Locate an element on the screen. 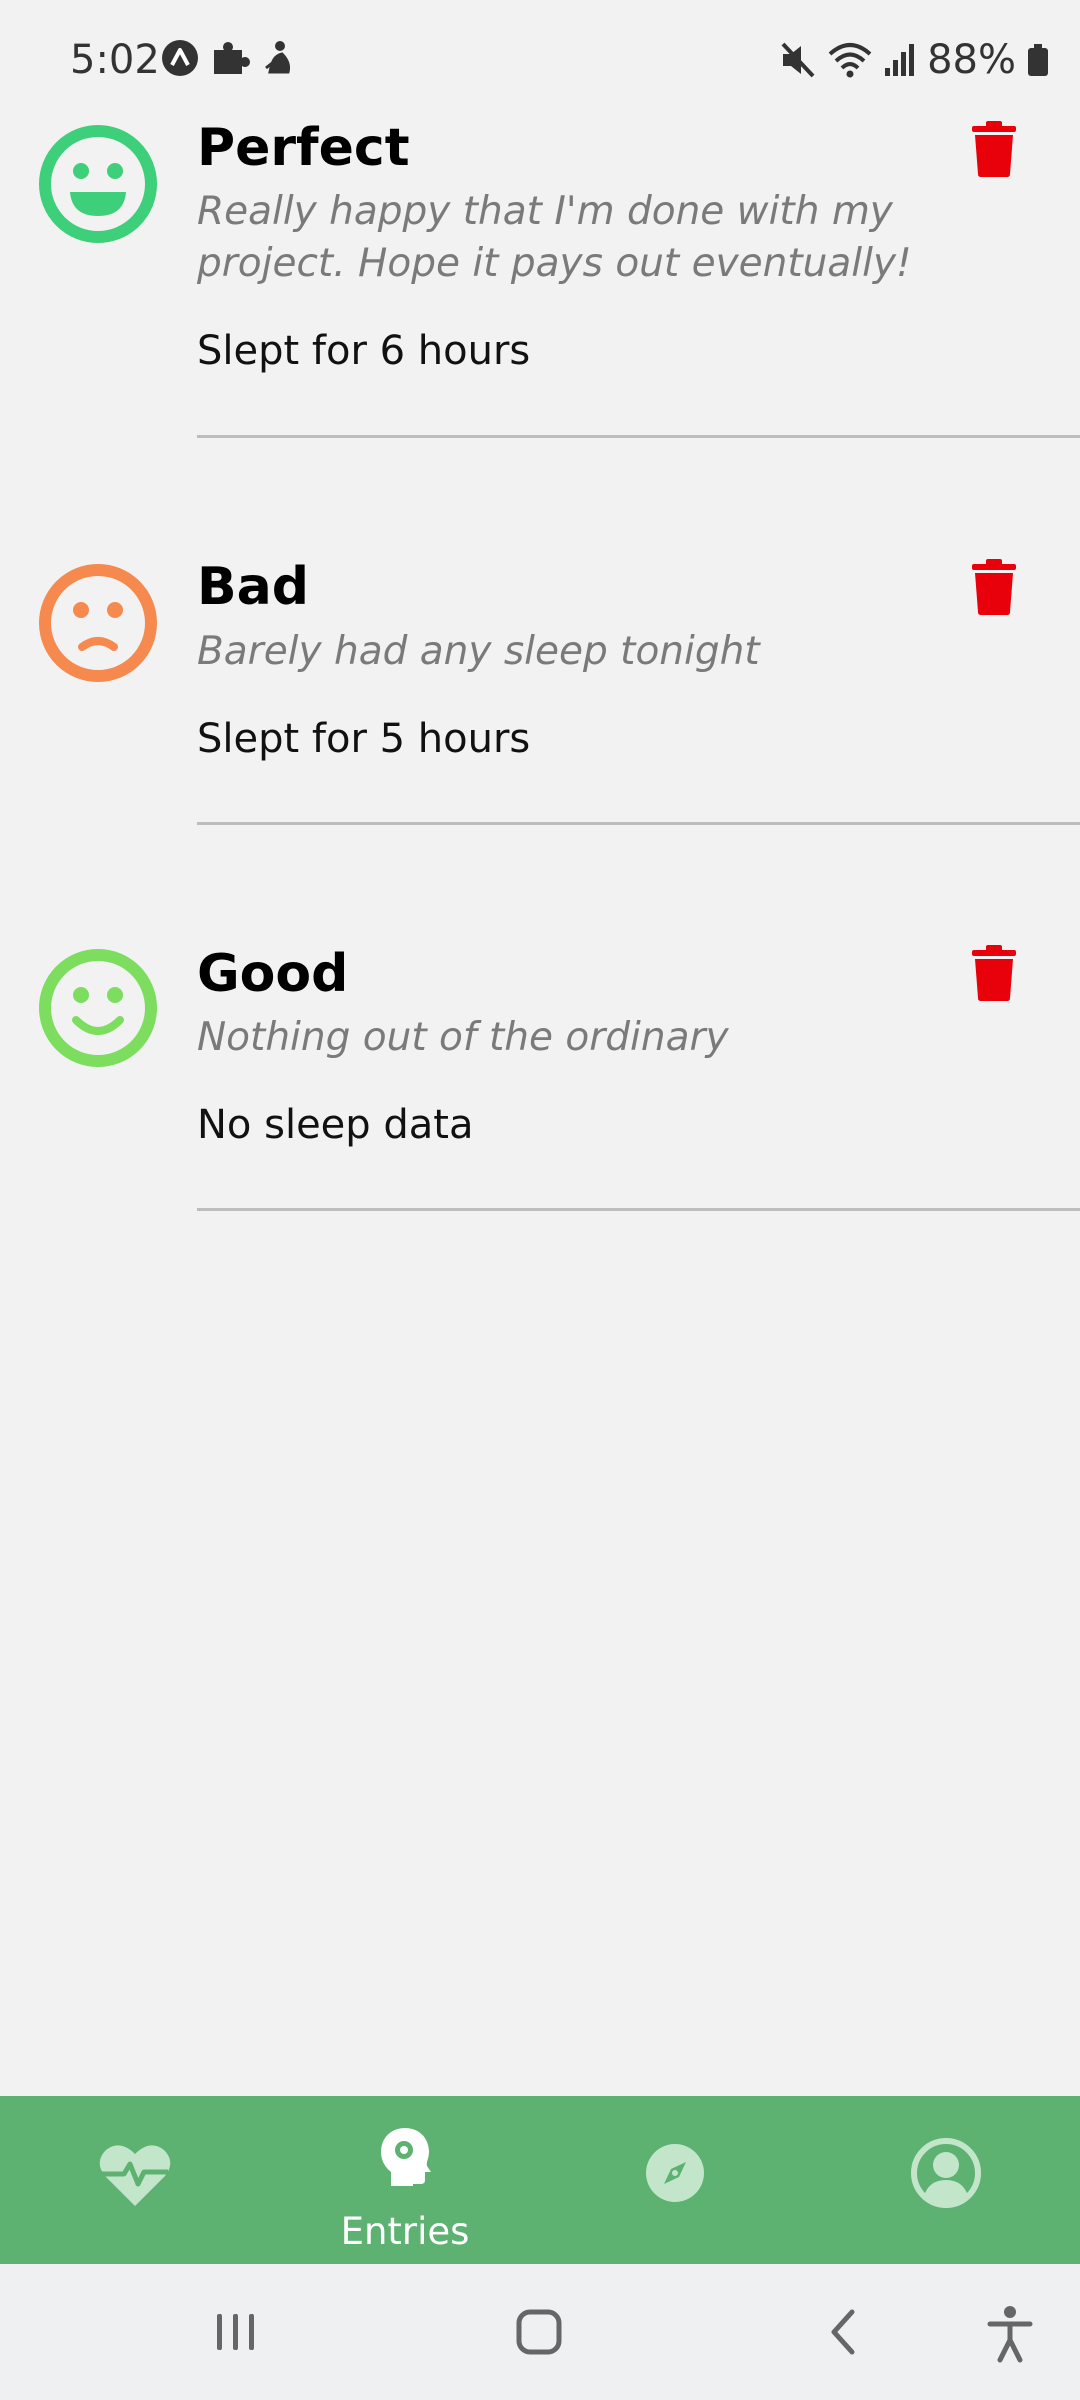 This screenshot has width=1080, height=2400. status-time: 5:02 is located at coordinates (115, 60).